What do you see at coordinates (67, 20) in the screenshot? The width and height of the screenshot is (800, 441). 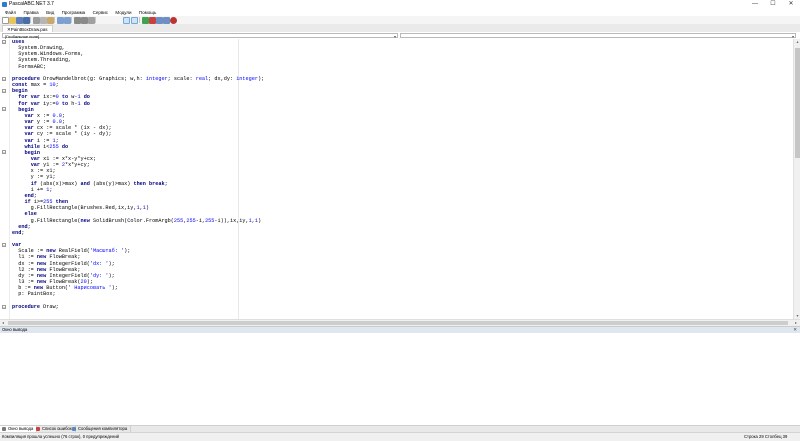 I see `redo-icon` at bounding box center [67, 20].